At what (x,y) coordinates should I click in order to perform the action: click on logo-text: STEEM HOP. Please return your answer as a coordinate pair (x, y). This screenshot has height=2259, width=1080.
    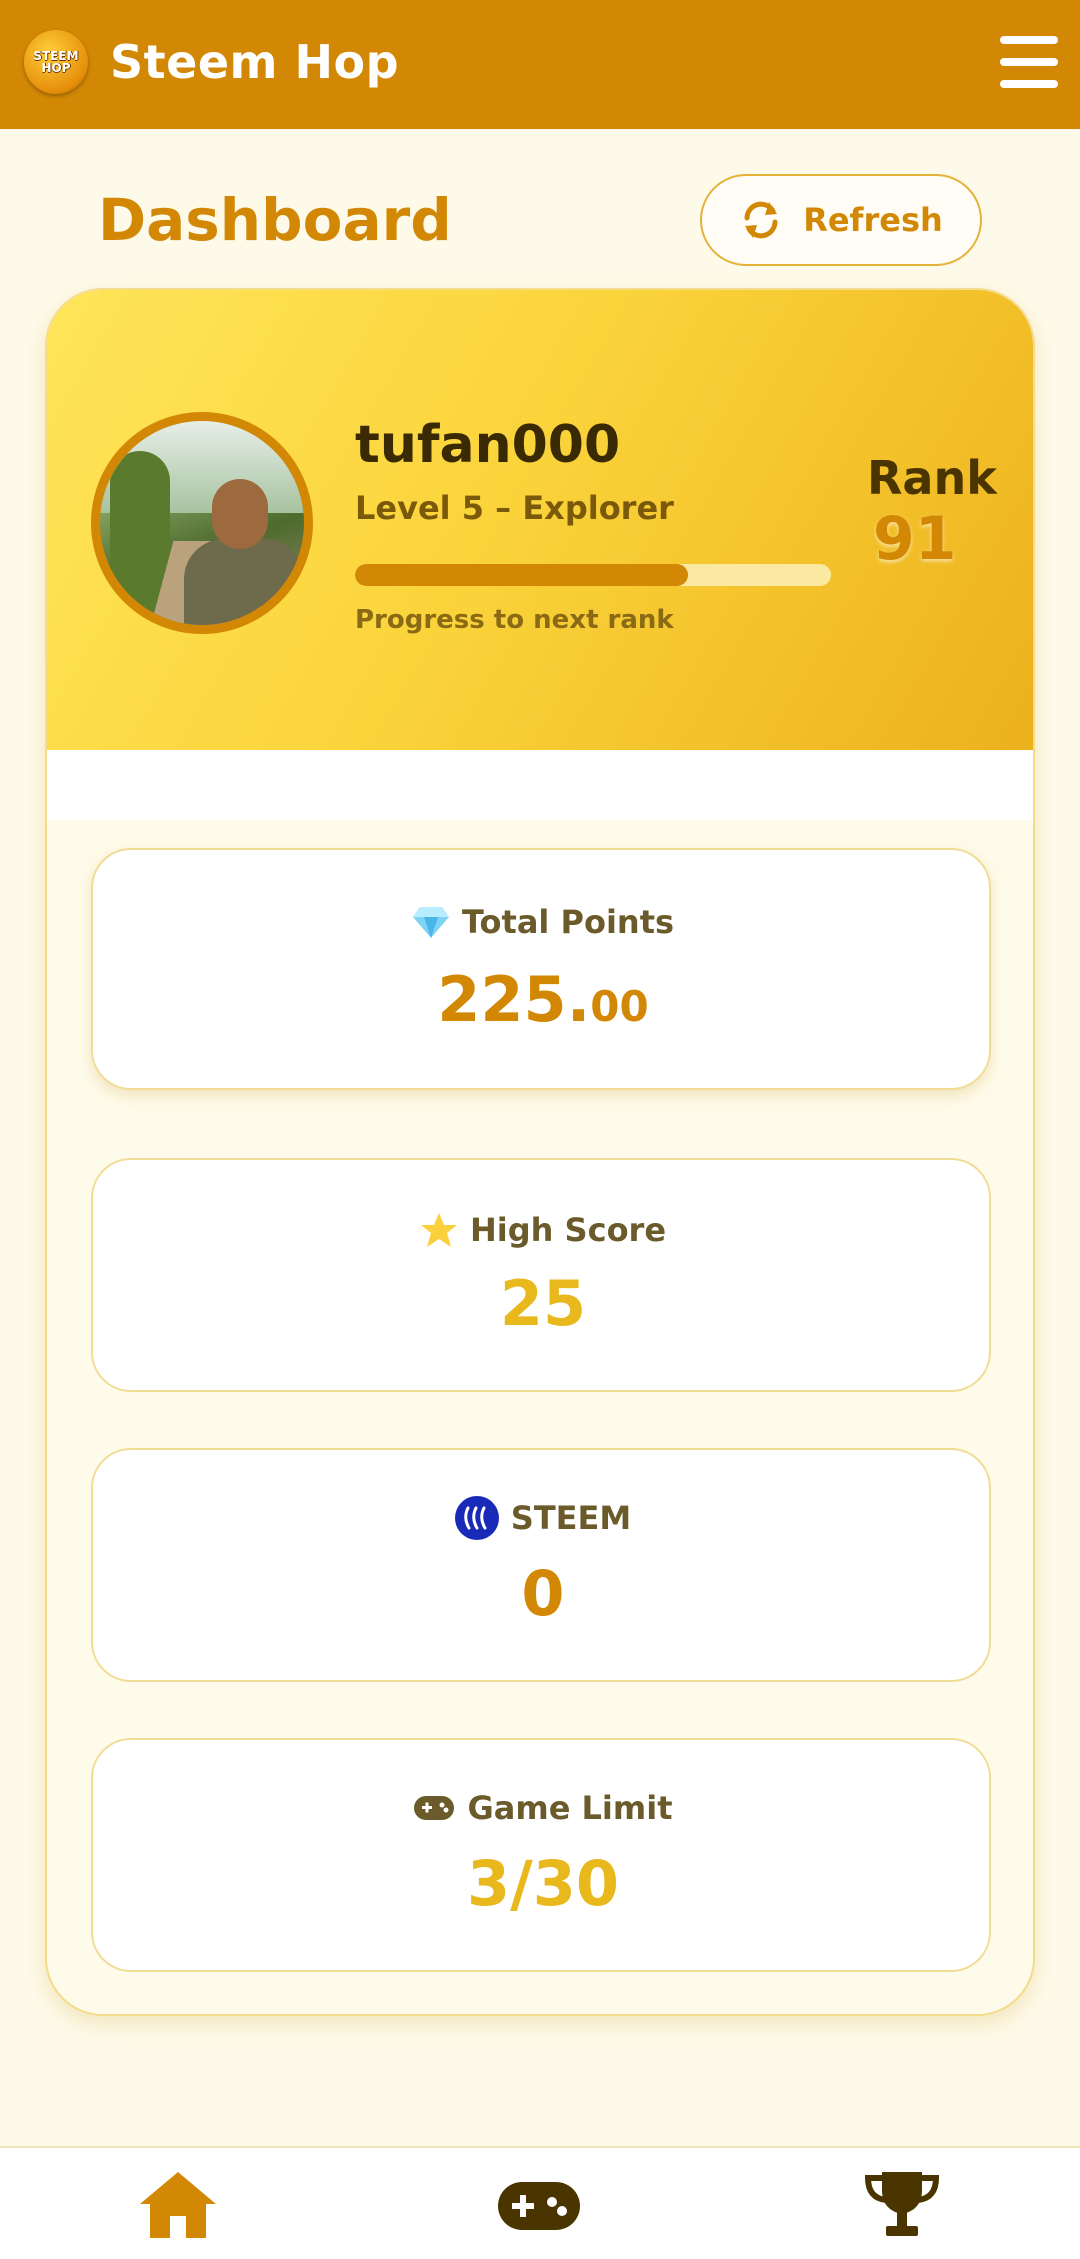
    Looking at the image, I should click on (56, 62).